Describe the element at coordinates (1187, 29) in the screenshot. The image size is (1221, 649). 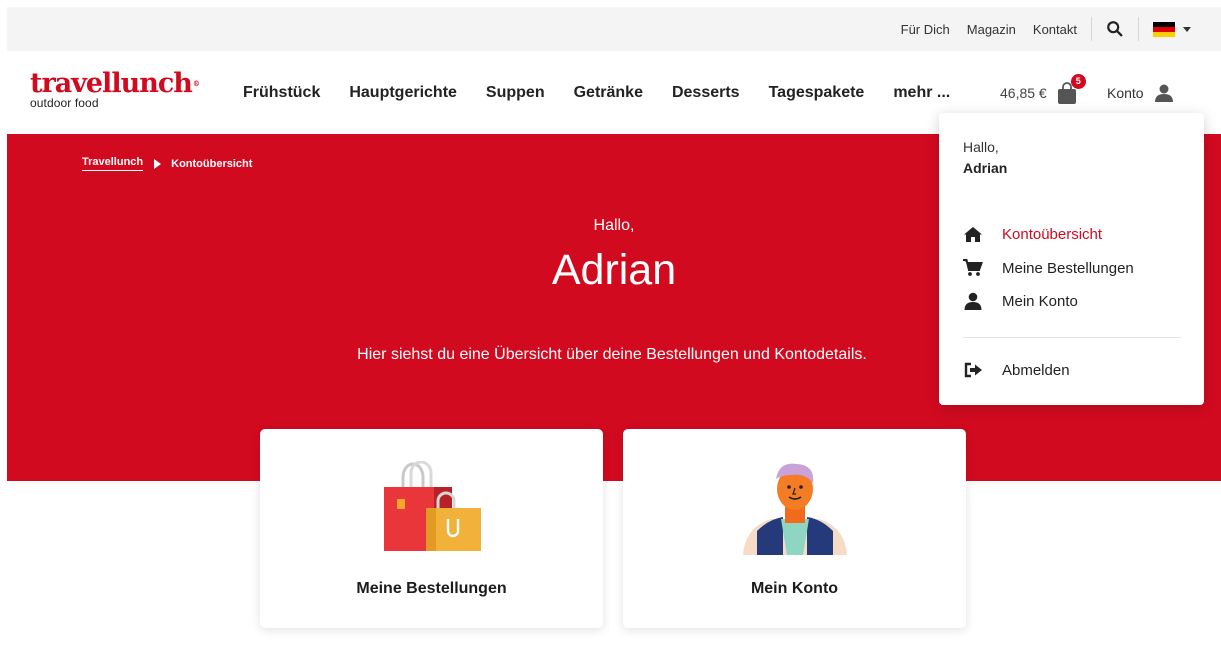
I see `chevron-down-icon` at that location.